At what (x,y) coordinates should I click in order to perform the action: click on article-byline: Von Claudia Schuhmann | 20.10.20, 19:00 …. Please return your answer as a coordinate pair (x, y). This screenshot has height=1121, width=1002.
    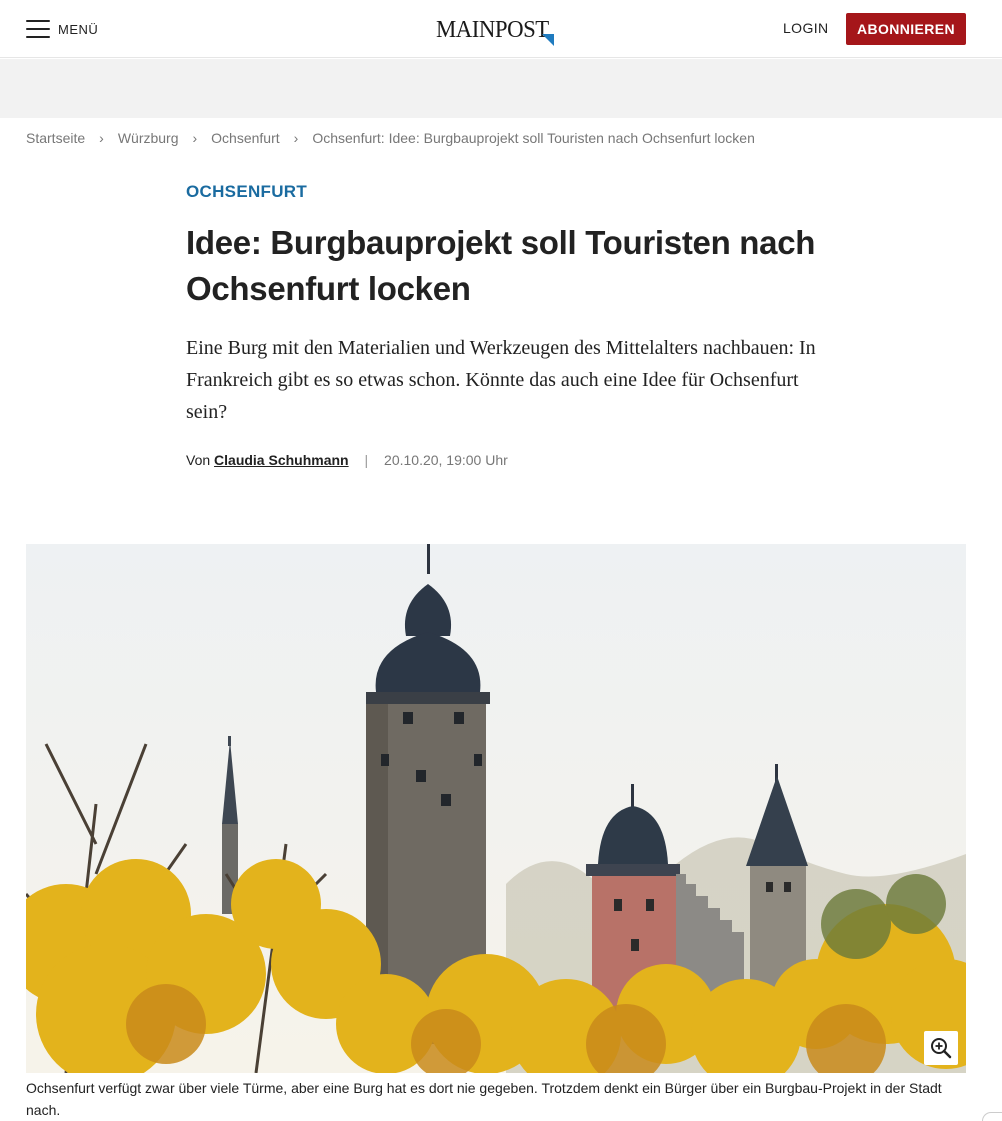
    Looking at the image, I should click on (347, 460).